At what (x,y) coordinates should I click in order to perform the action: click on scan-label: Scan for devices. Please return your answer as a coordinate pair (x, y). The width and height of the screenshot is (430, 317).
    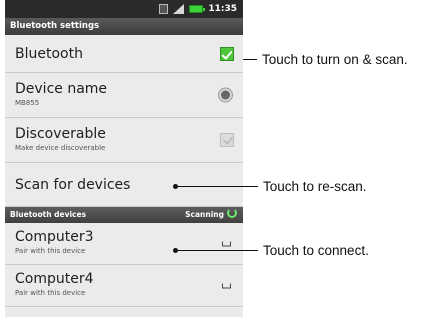
    Looking at the image, I should click on (73, 184).